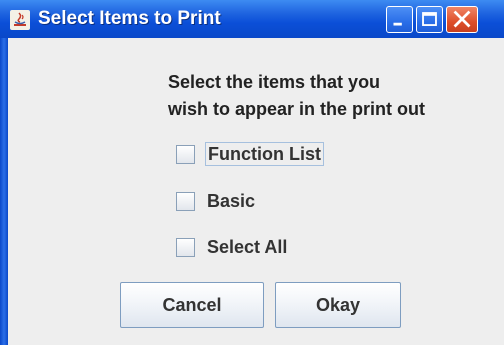  I want to click on window-border, so click(4, 191).